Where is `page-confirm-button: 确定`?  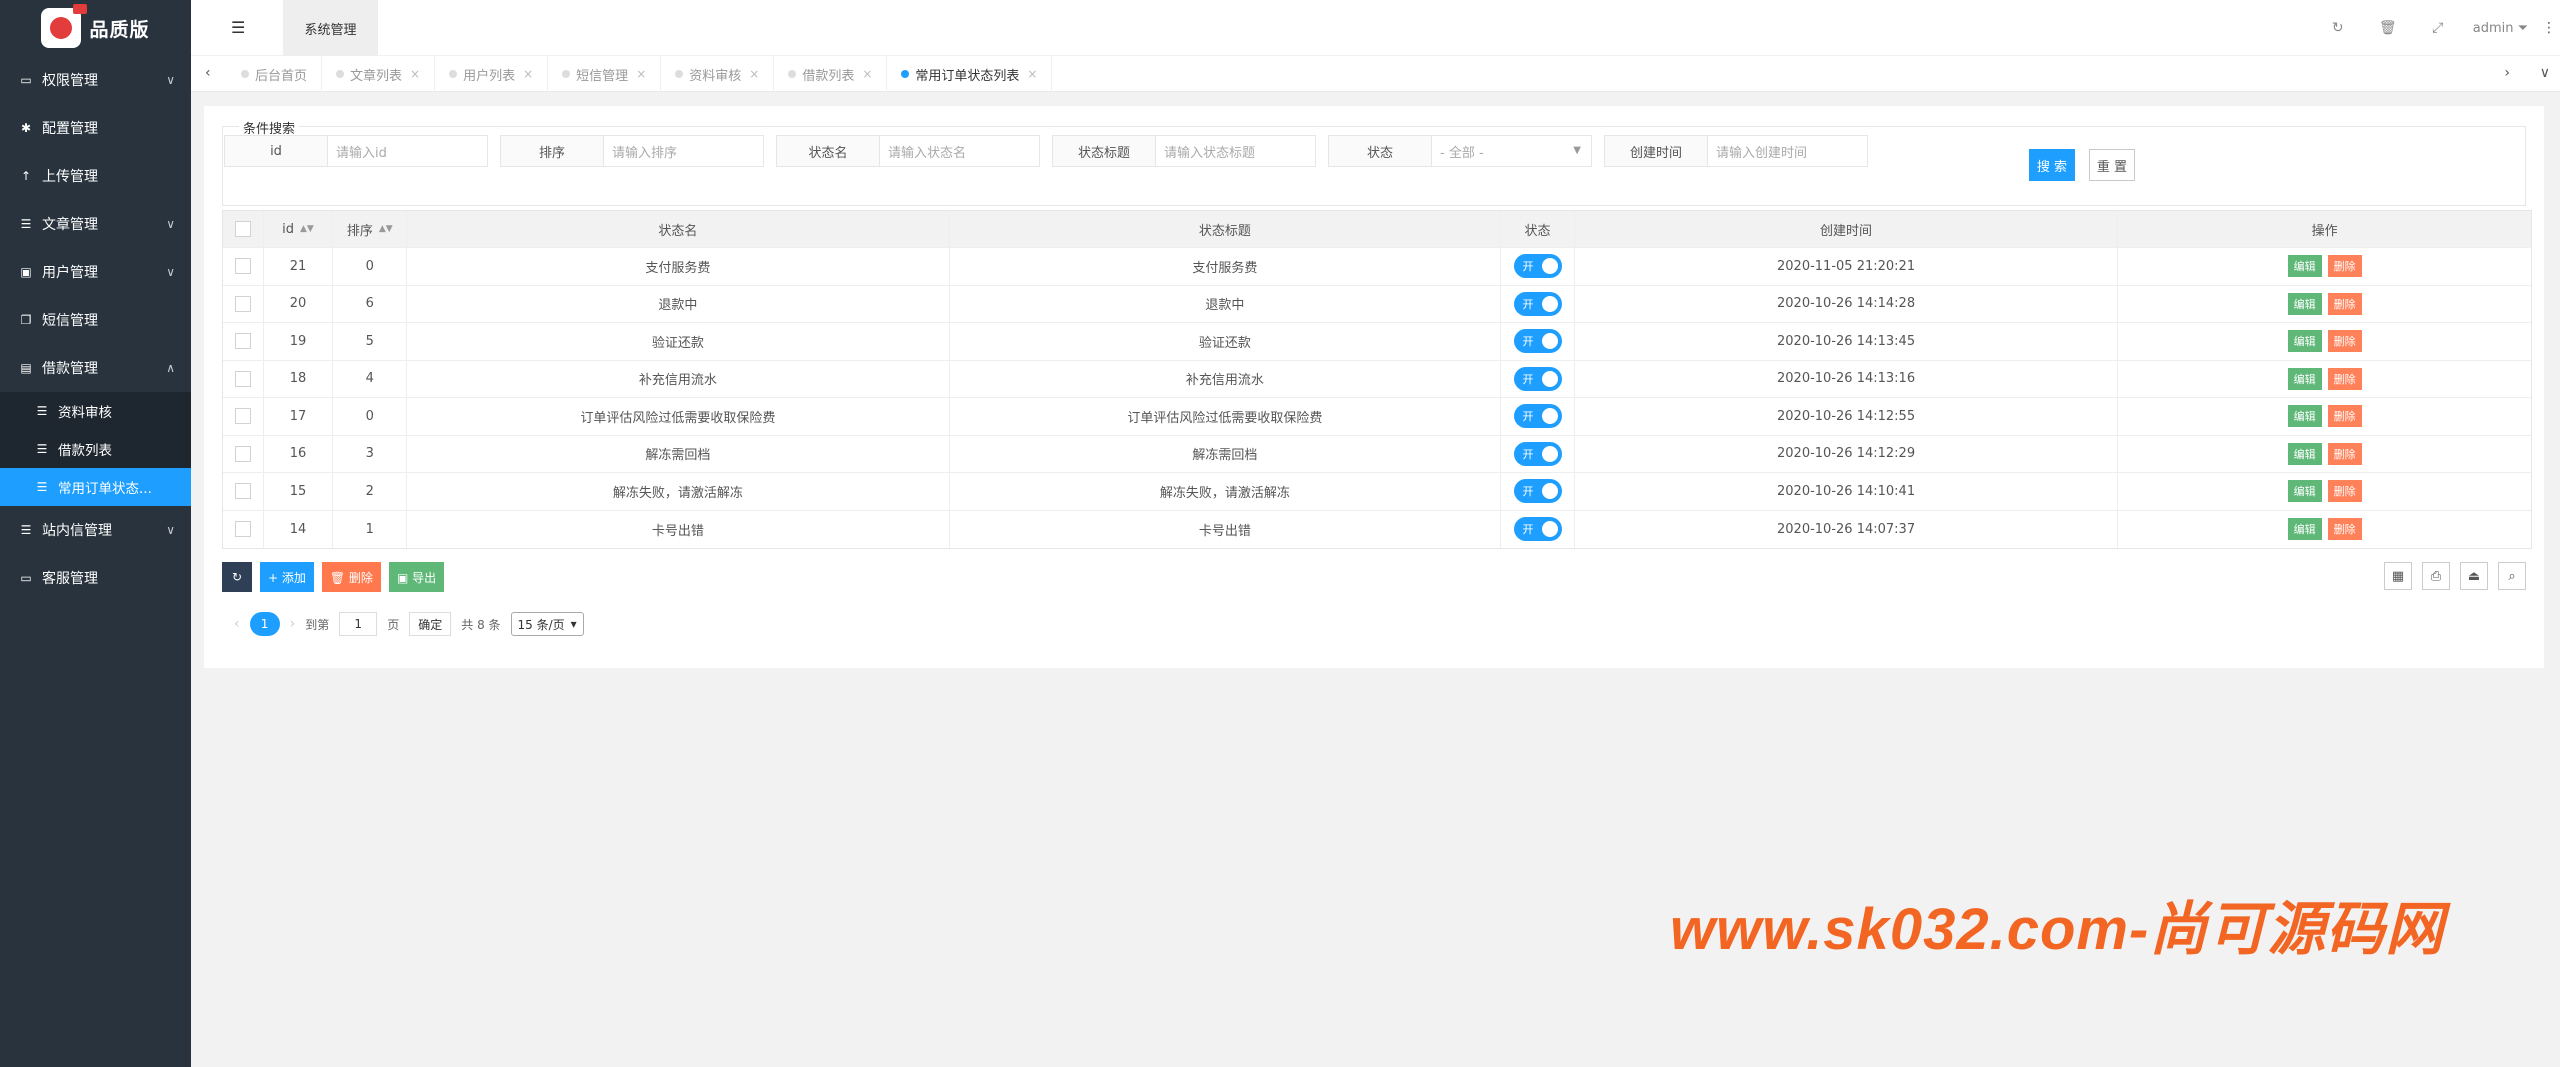
page-confirm-button: 确定 is located at coordinates (430, 624).